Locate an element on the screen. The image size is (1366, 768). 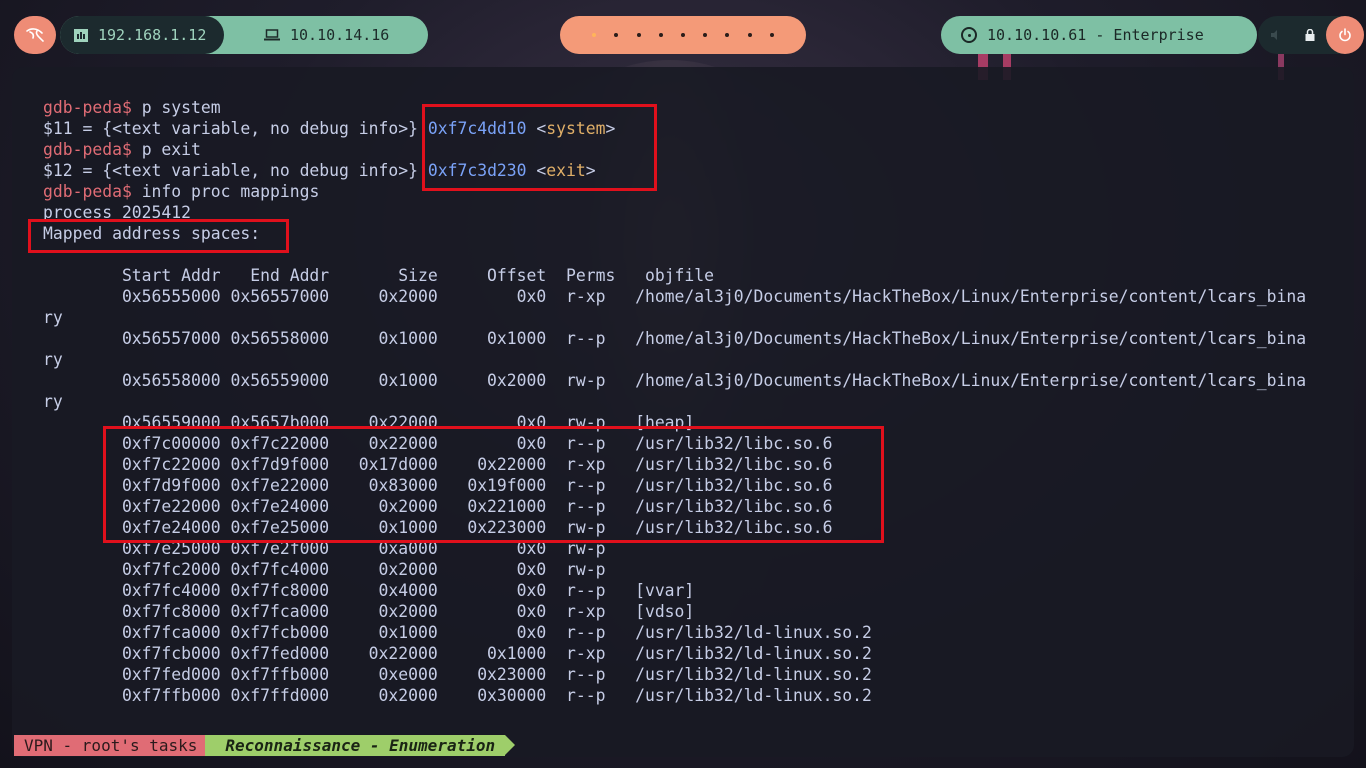
terminal-line: 0xf7fc2000 0xf7fc4000 0x2000 0x0 rw-p is located at coordinates (674, 569).